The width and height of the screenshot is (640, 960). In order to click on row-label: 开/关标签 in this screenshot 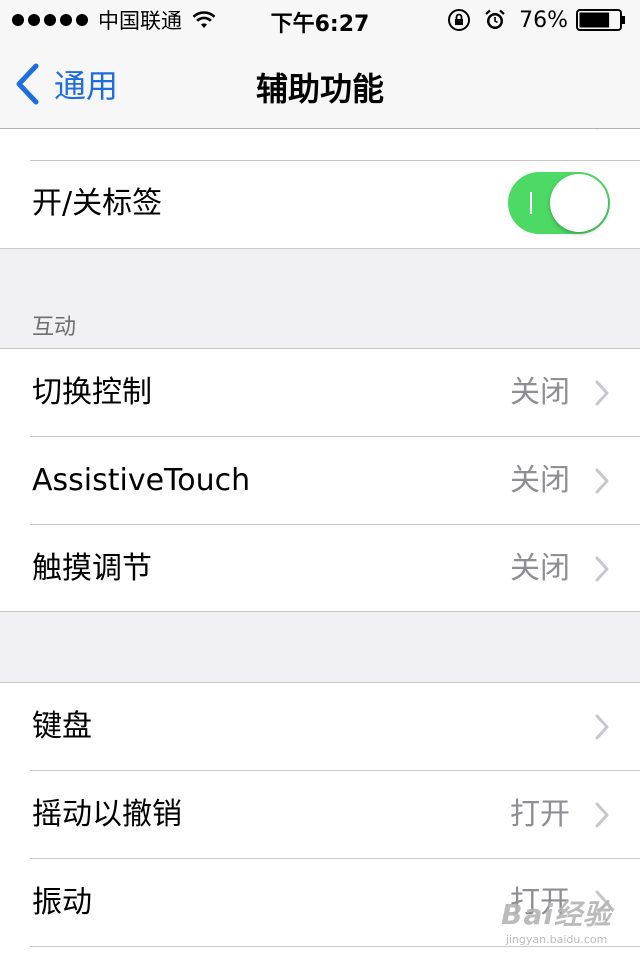, I will do `click(97, 203)`.